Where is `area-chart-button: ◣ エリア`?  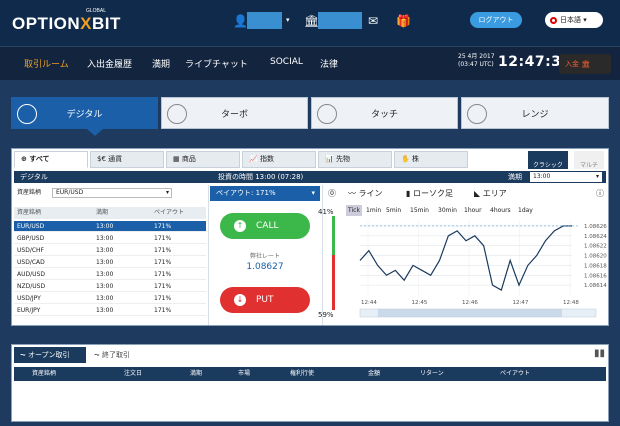
area-chart-button: ◣ エリア is located at coordinates (490, 194).